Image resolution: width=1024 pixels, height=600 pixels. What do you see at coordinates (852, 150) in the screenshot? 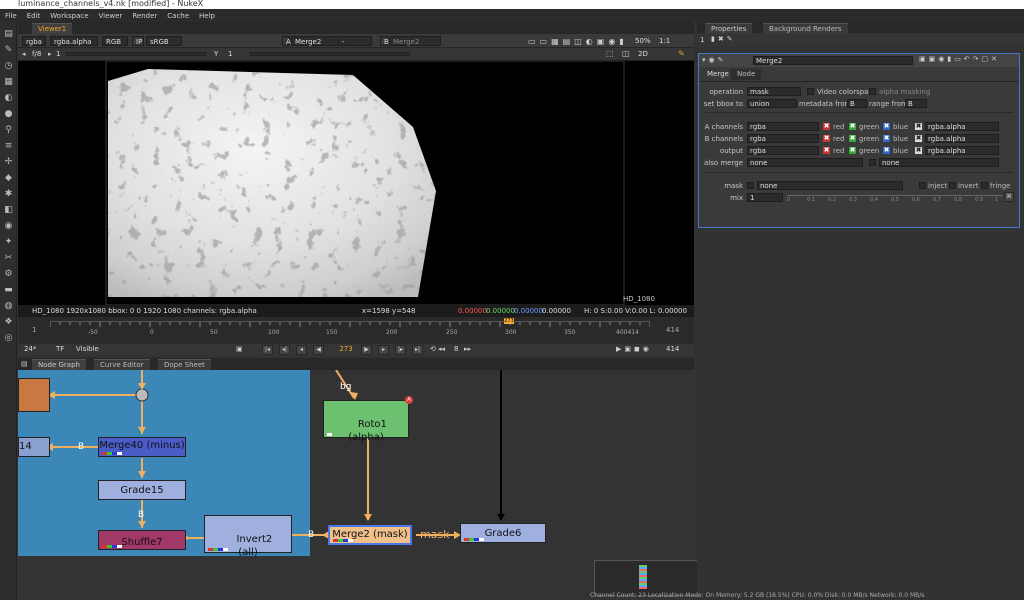
I see `out-green-checkbox: ✖` at bounding box center [852, 150].